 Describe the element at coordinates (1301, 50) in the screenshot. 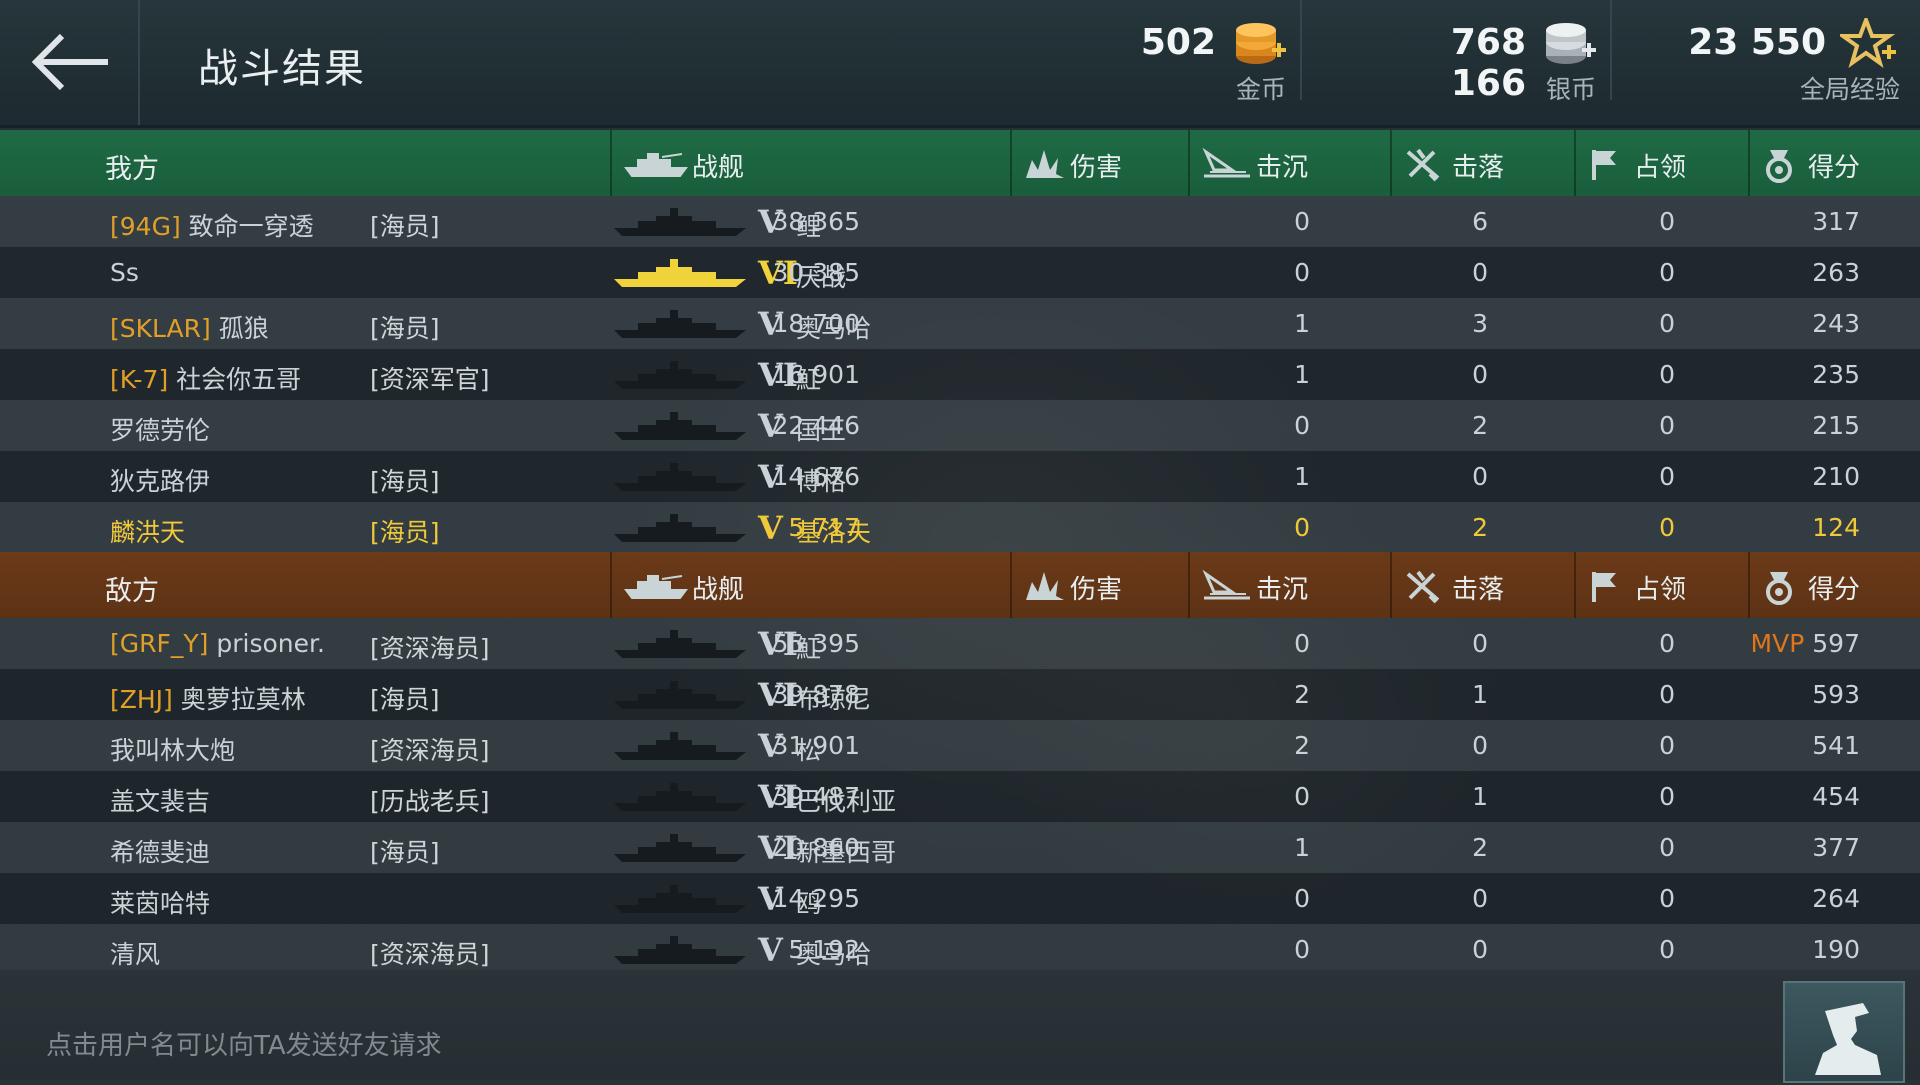

I see `divider` at that location.